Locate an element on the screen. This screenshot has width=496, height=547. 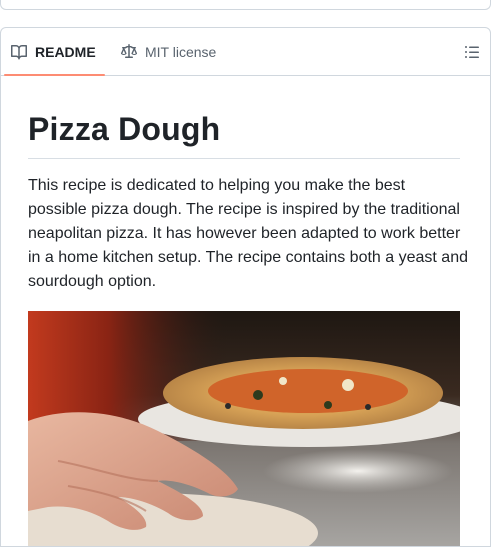
previous-panel-edge is located at coordinates (245, 5).